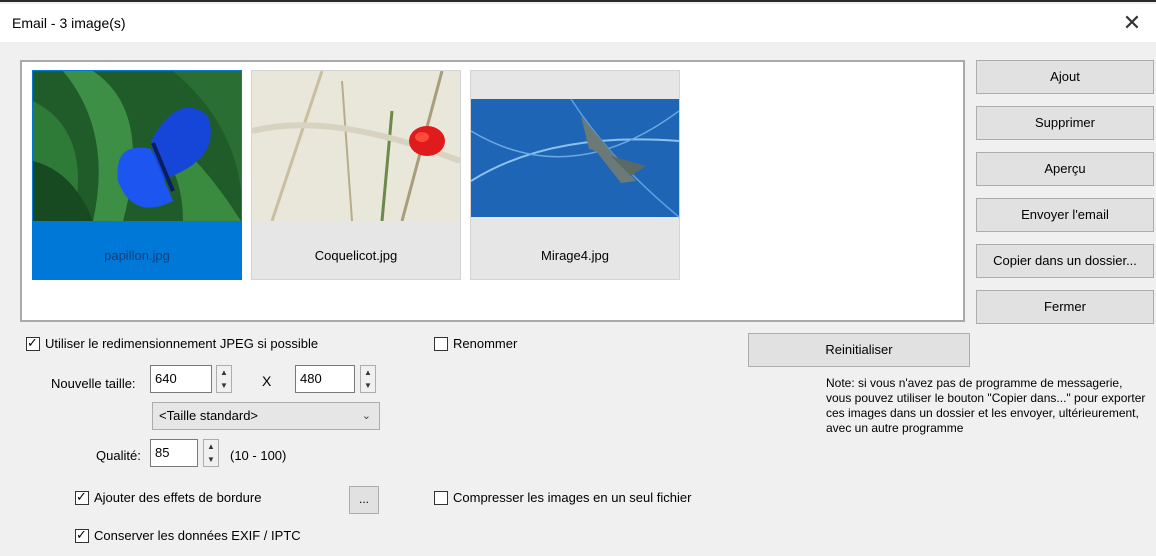  I want to click on height-input: 480, so click(325, 379).